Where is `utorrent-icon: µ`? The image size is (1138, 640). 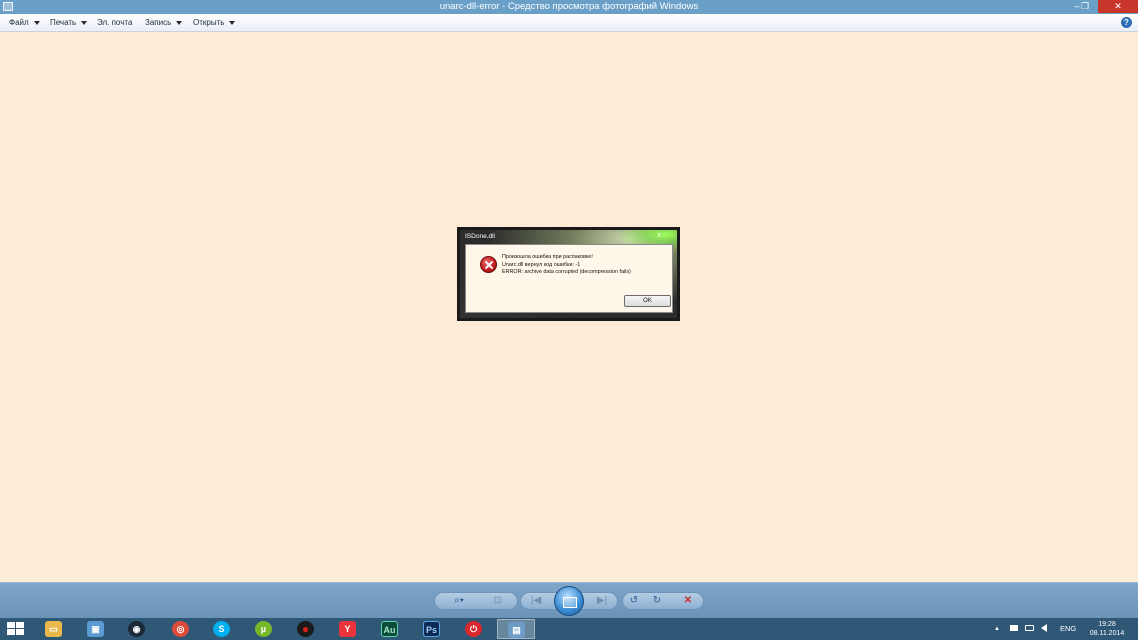 utorrent-icon: µ is located at coordinates (263, 629).